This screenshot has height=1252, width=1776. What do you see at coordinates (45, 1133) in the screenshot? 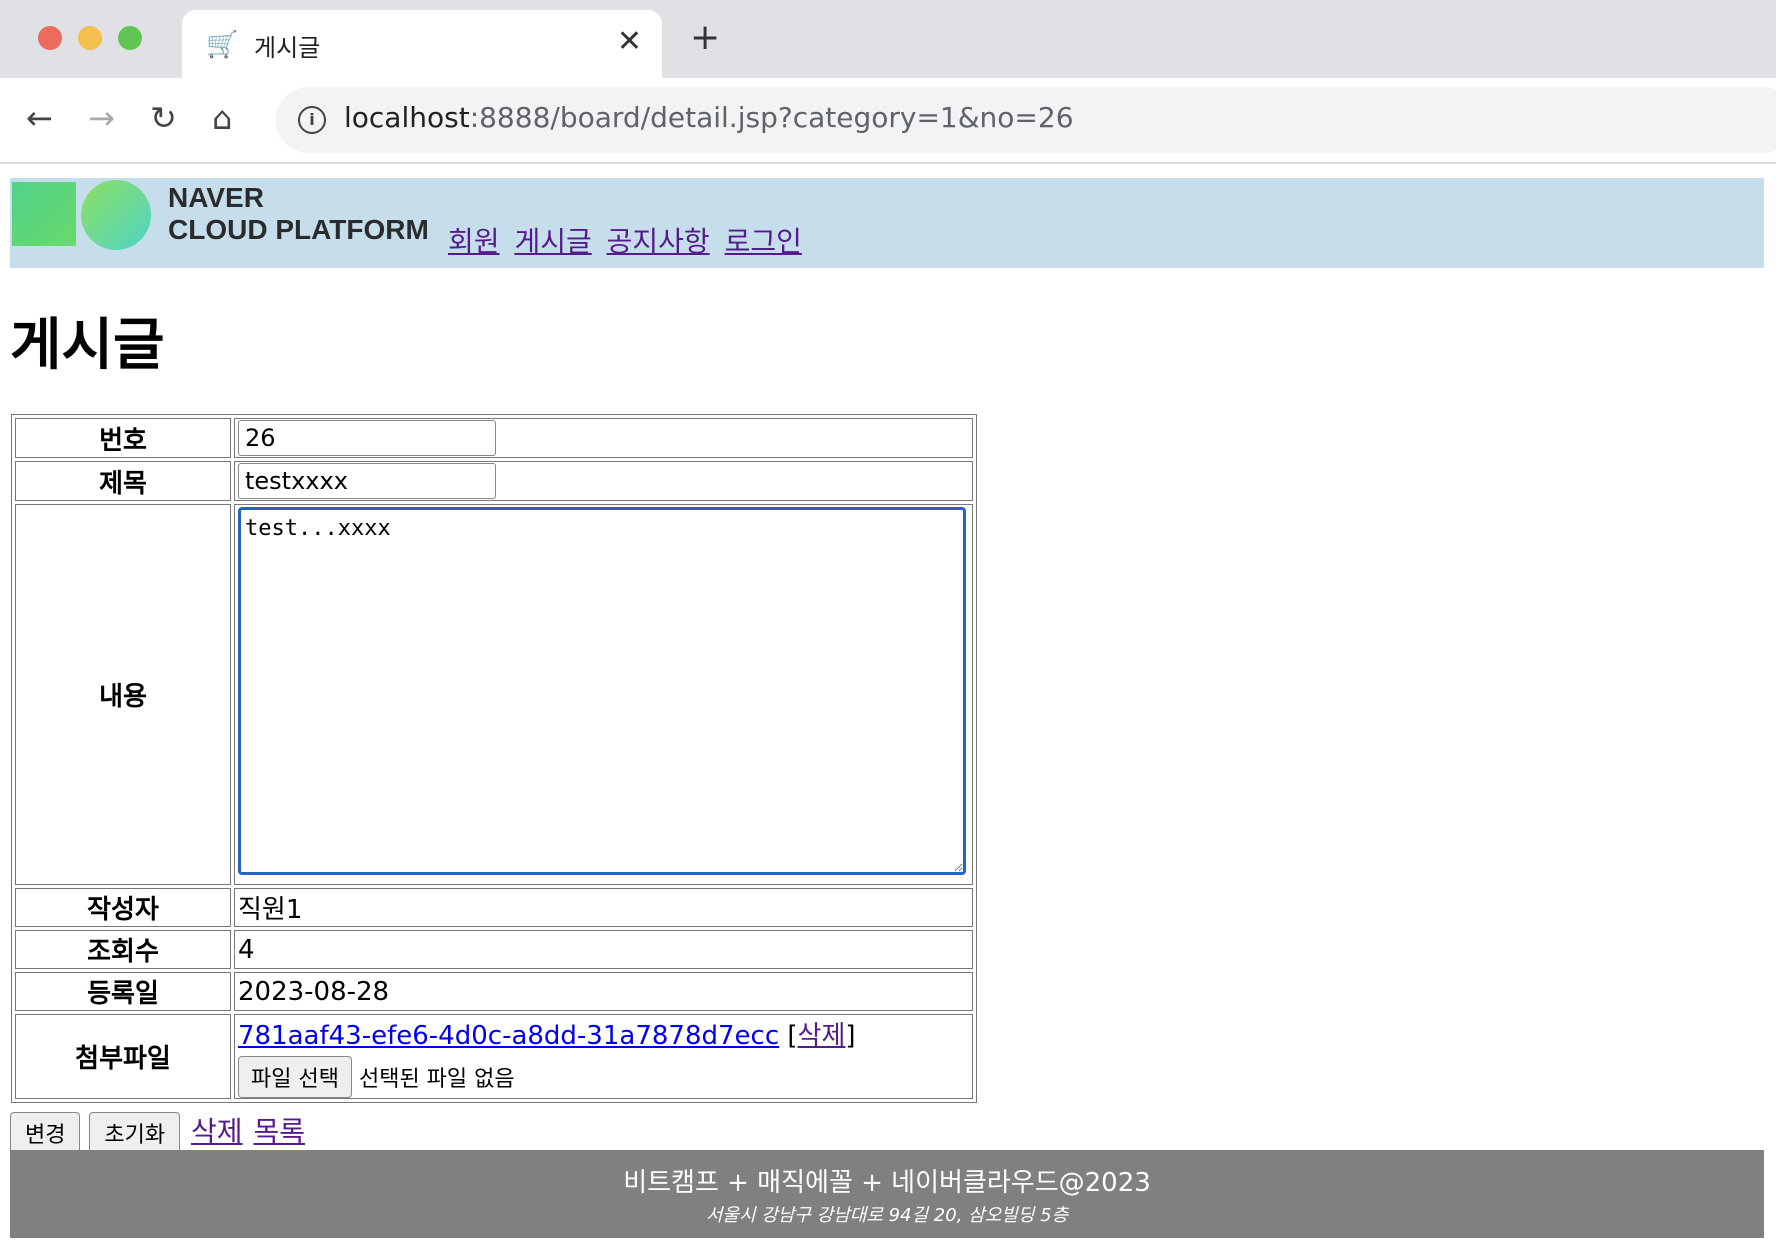
I see `update-button: 변경` at bounding box center [45, 1133].